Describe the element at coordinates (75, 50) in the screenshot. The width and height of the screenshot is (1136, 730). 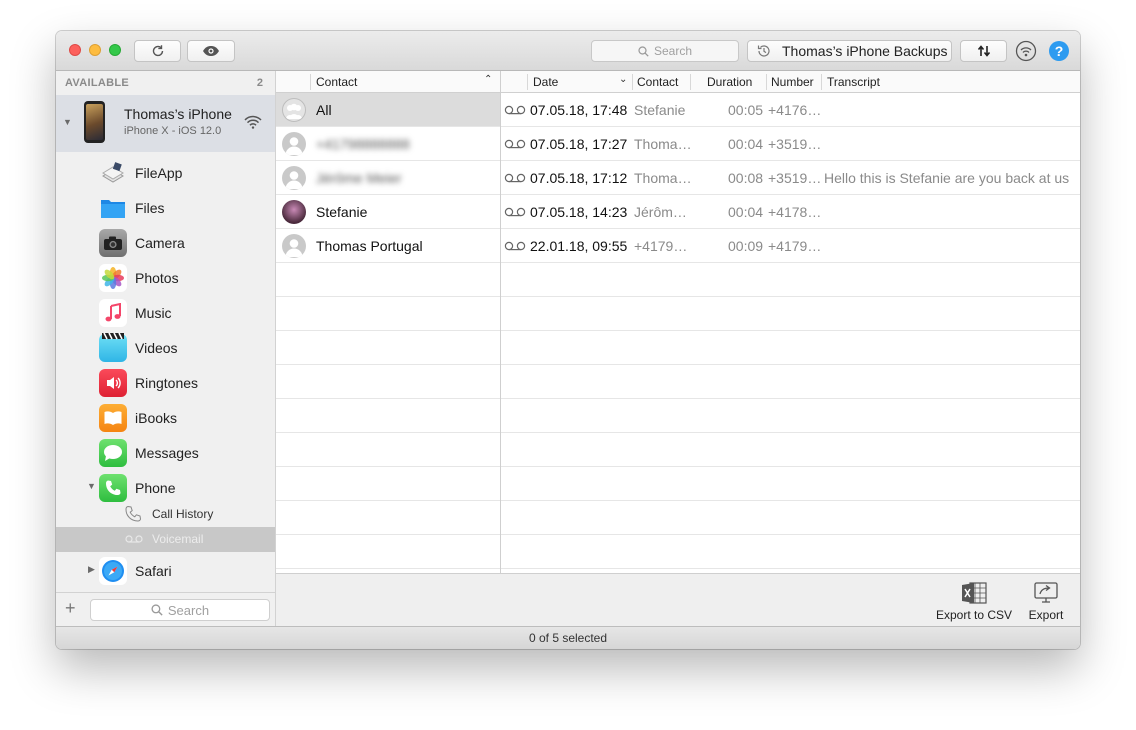
I see `close-window-button` at that location.